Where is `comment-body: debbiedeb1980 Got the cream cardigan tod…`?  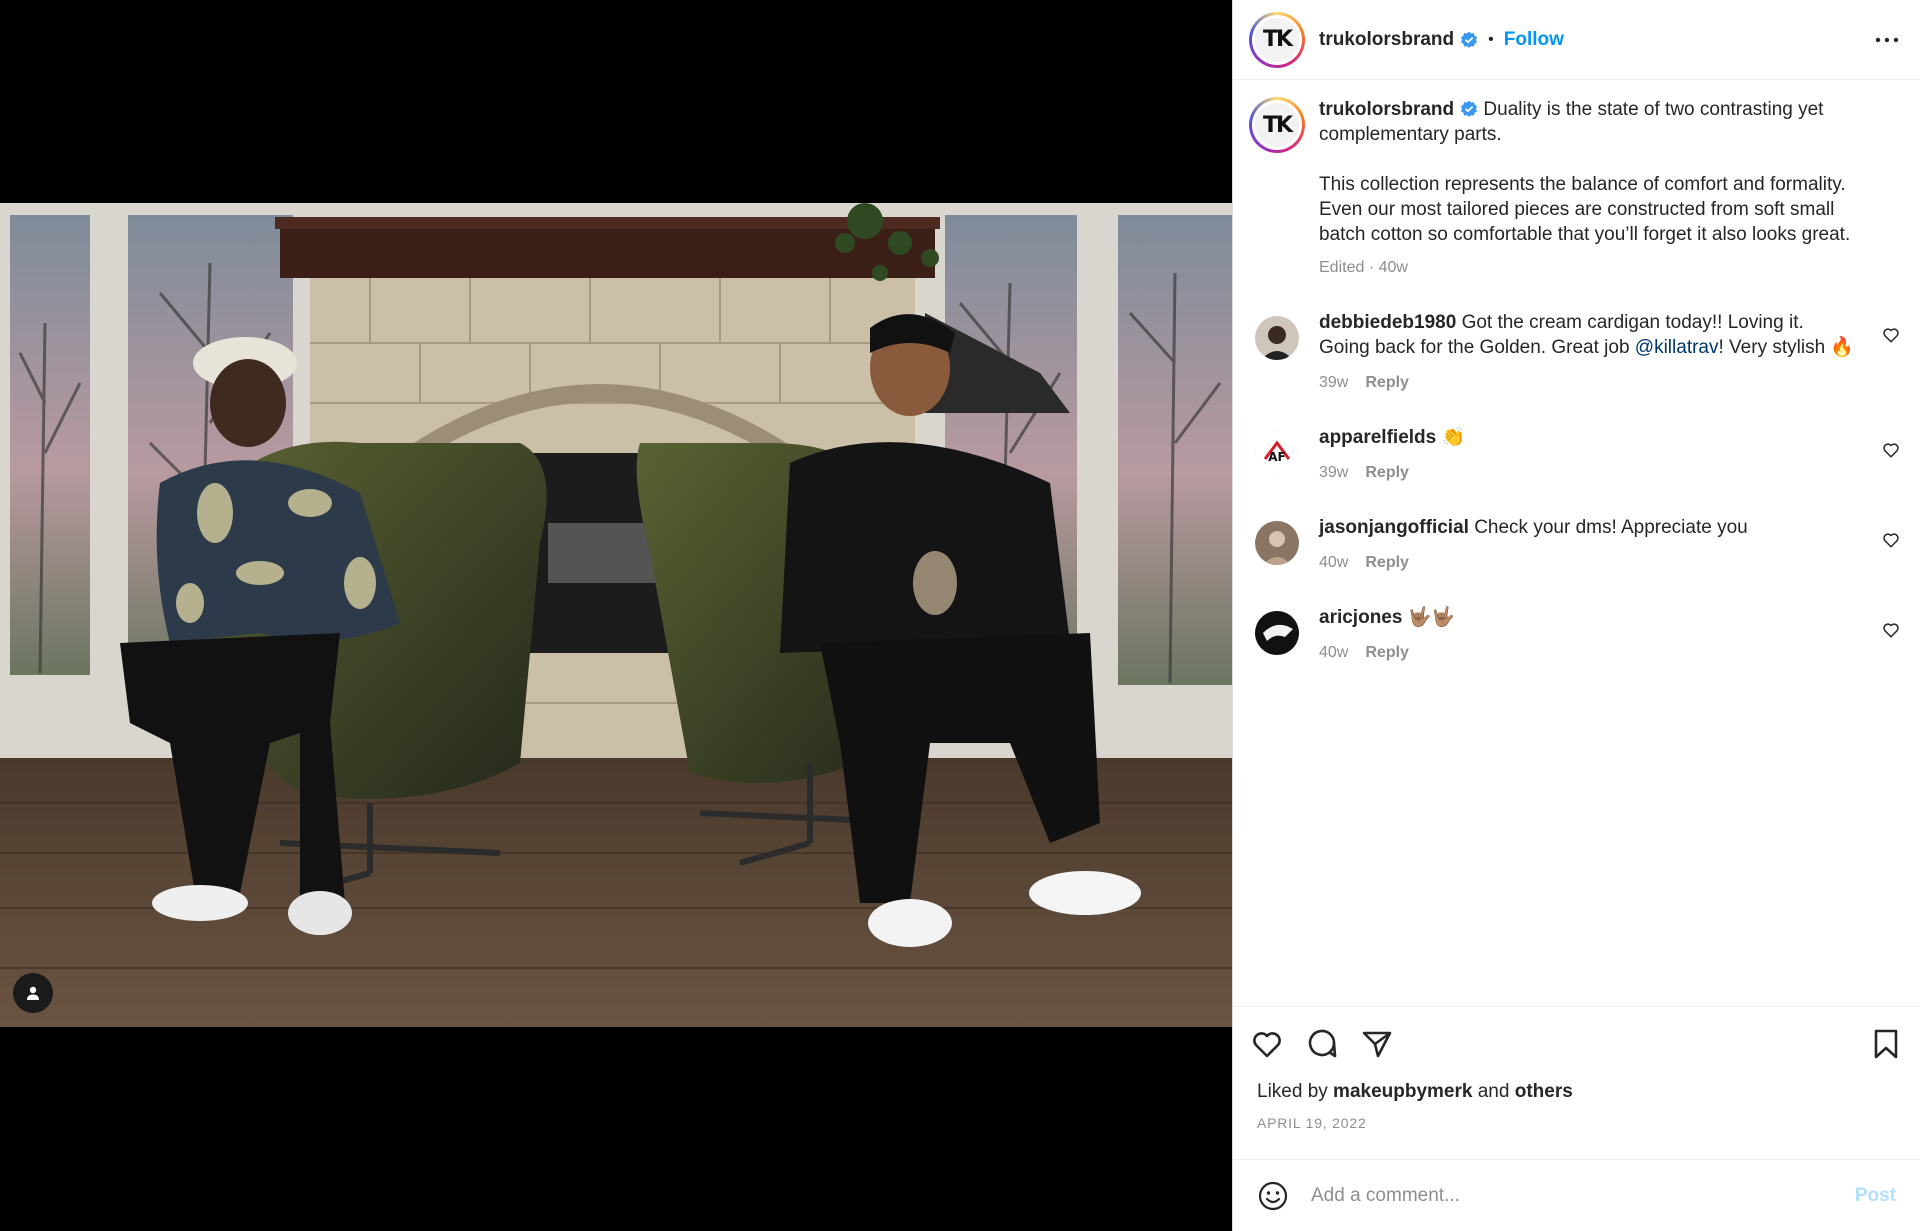 comment-body: debbiedeb1980 Got the cream cardigan tod… is located at coordinates (1589, 352).